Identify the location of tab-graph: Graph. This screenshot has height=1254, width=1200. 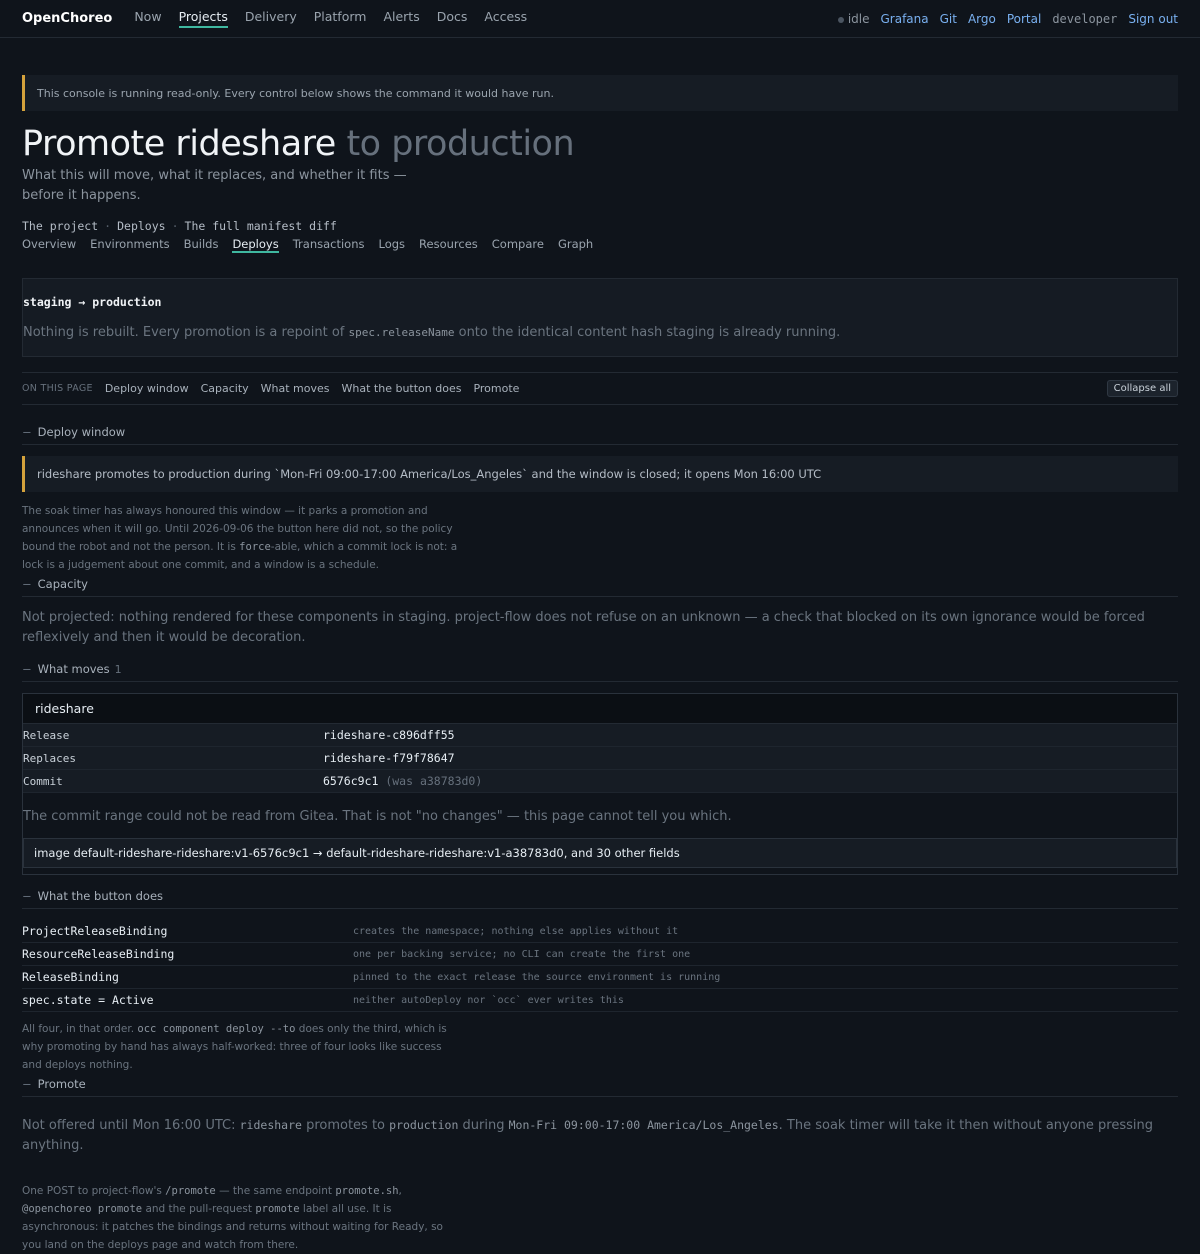
(575, 245).